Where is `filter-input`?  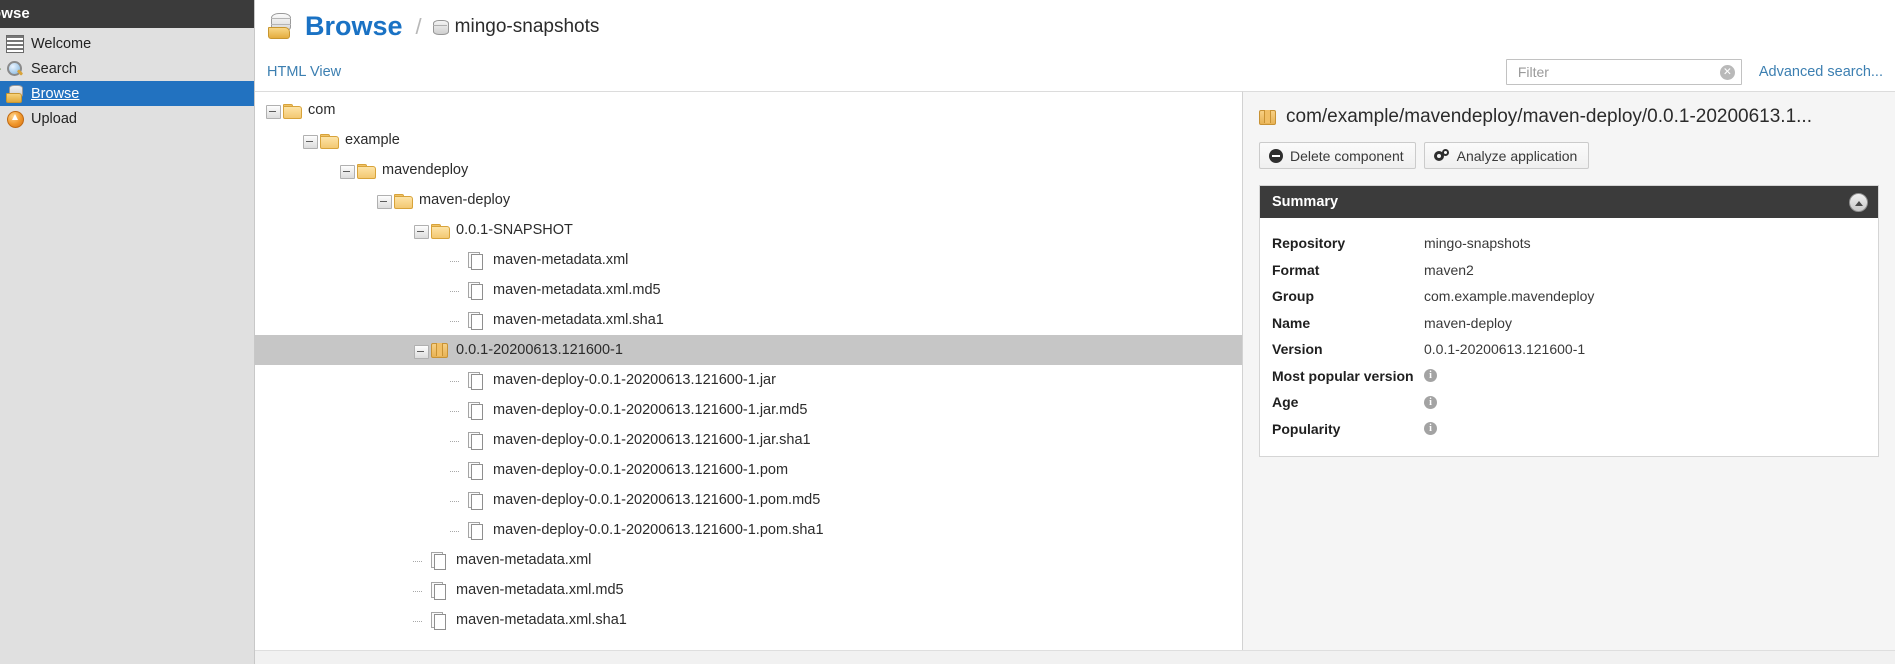 filter-input is located at coordinates (1617, 72).